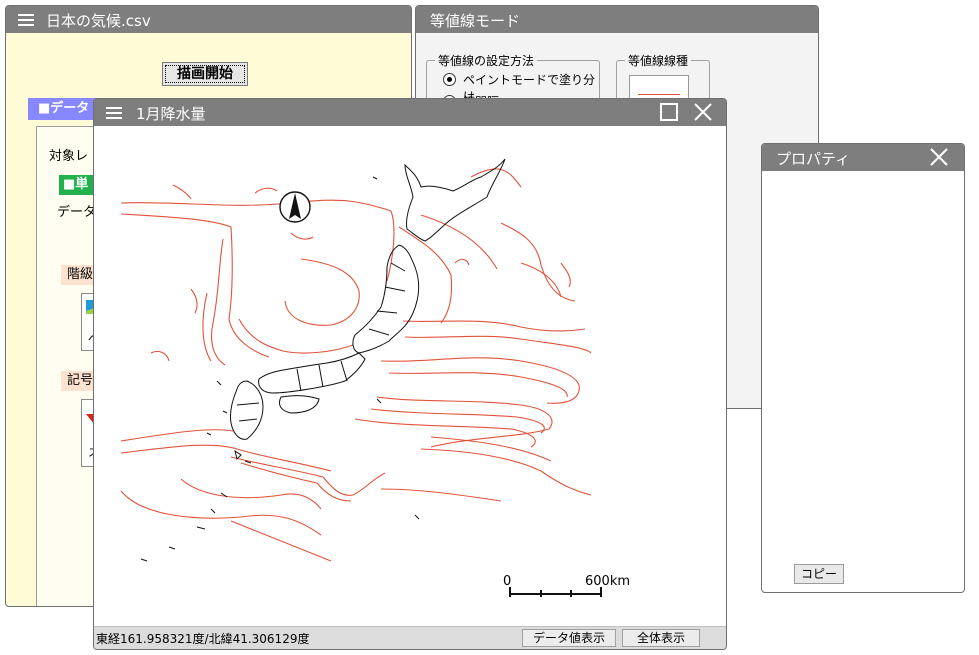 The width and height of the screenshot is (979, 655). Describe the element at coordinates (486, 60) in the screenshot. I see `contour-method-legend: 等値線の設定方法` at that location.